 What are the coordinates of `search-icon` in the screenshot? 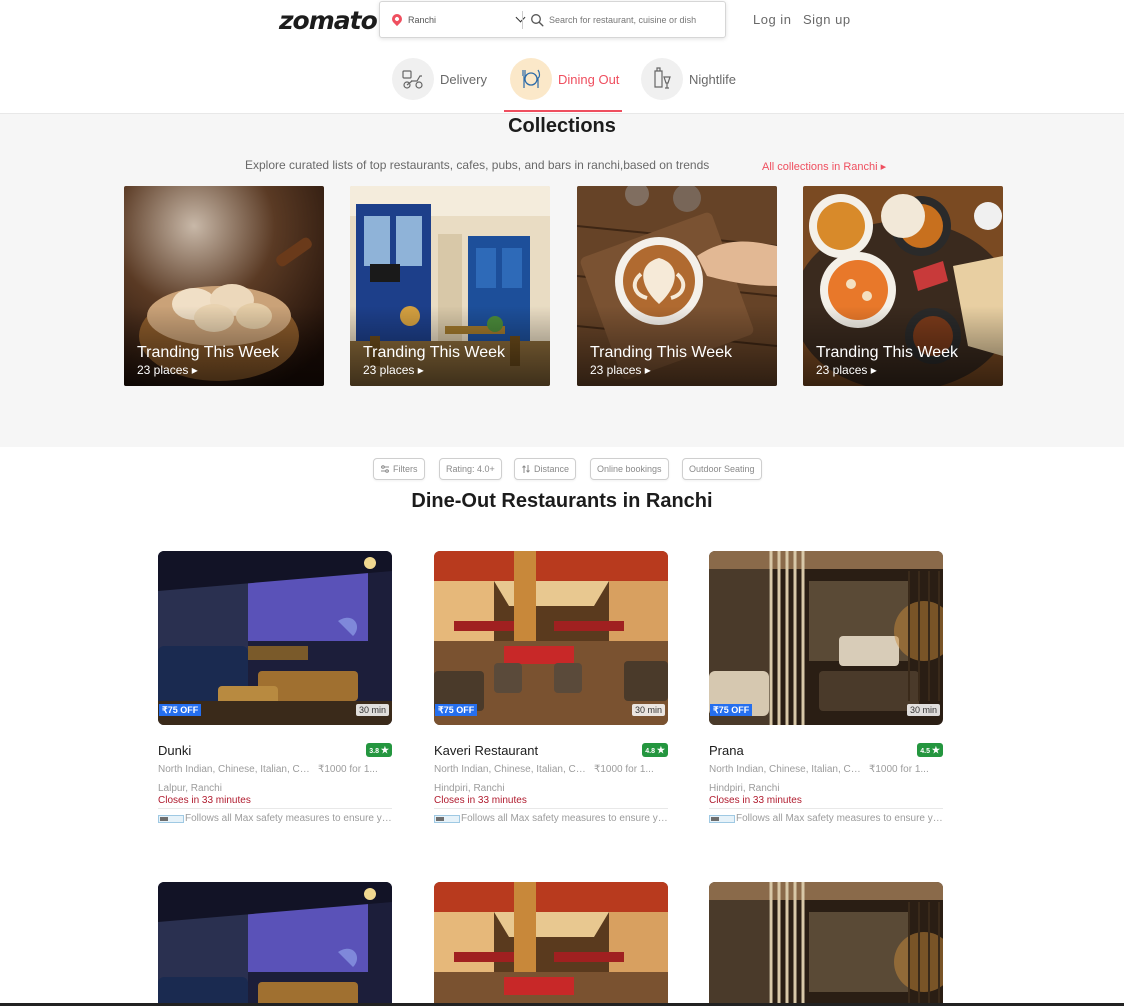 It's located at (537, 20).